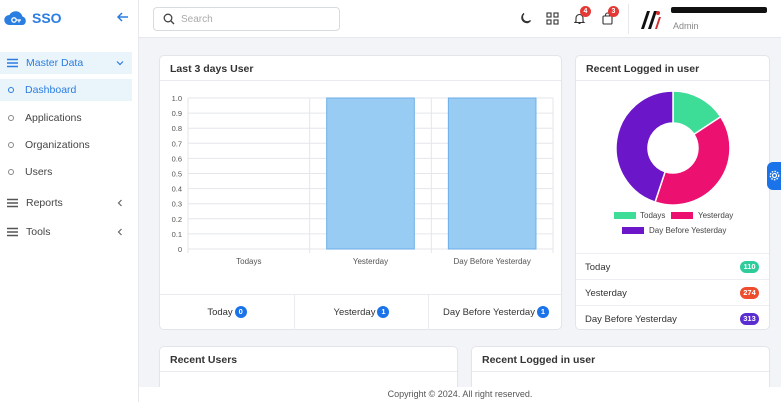 The height and width of the screenshot is (402, 781). Describe the element at coordinates (256, 19) in the screenshot. I see `search-input` at that location.